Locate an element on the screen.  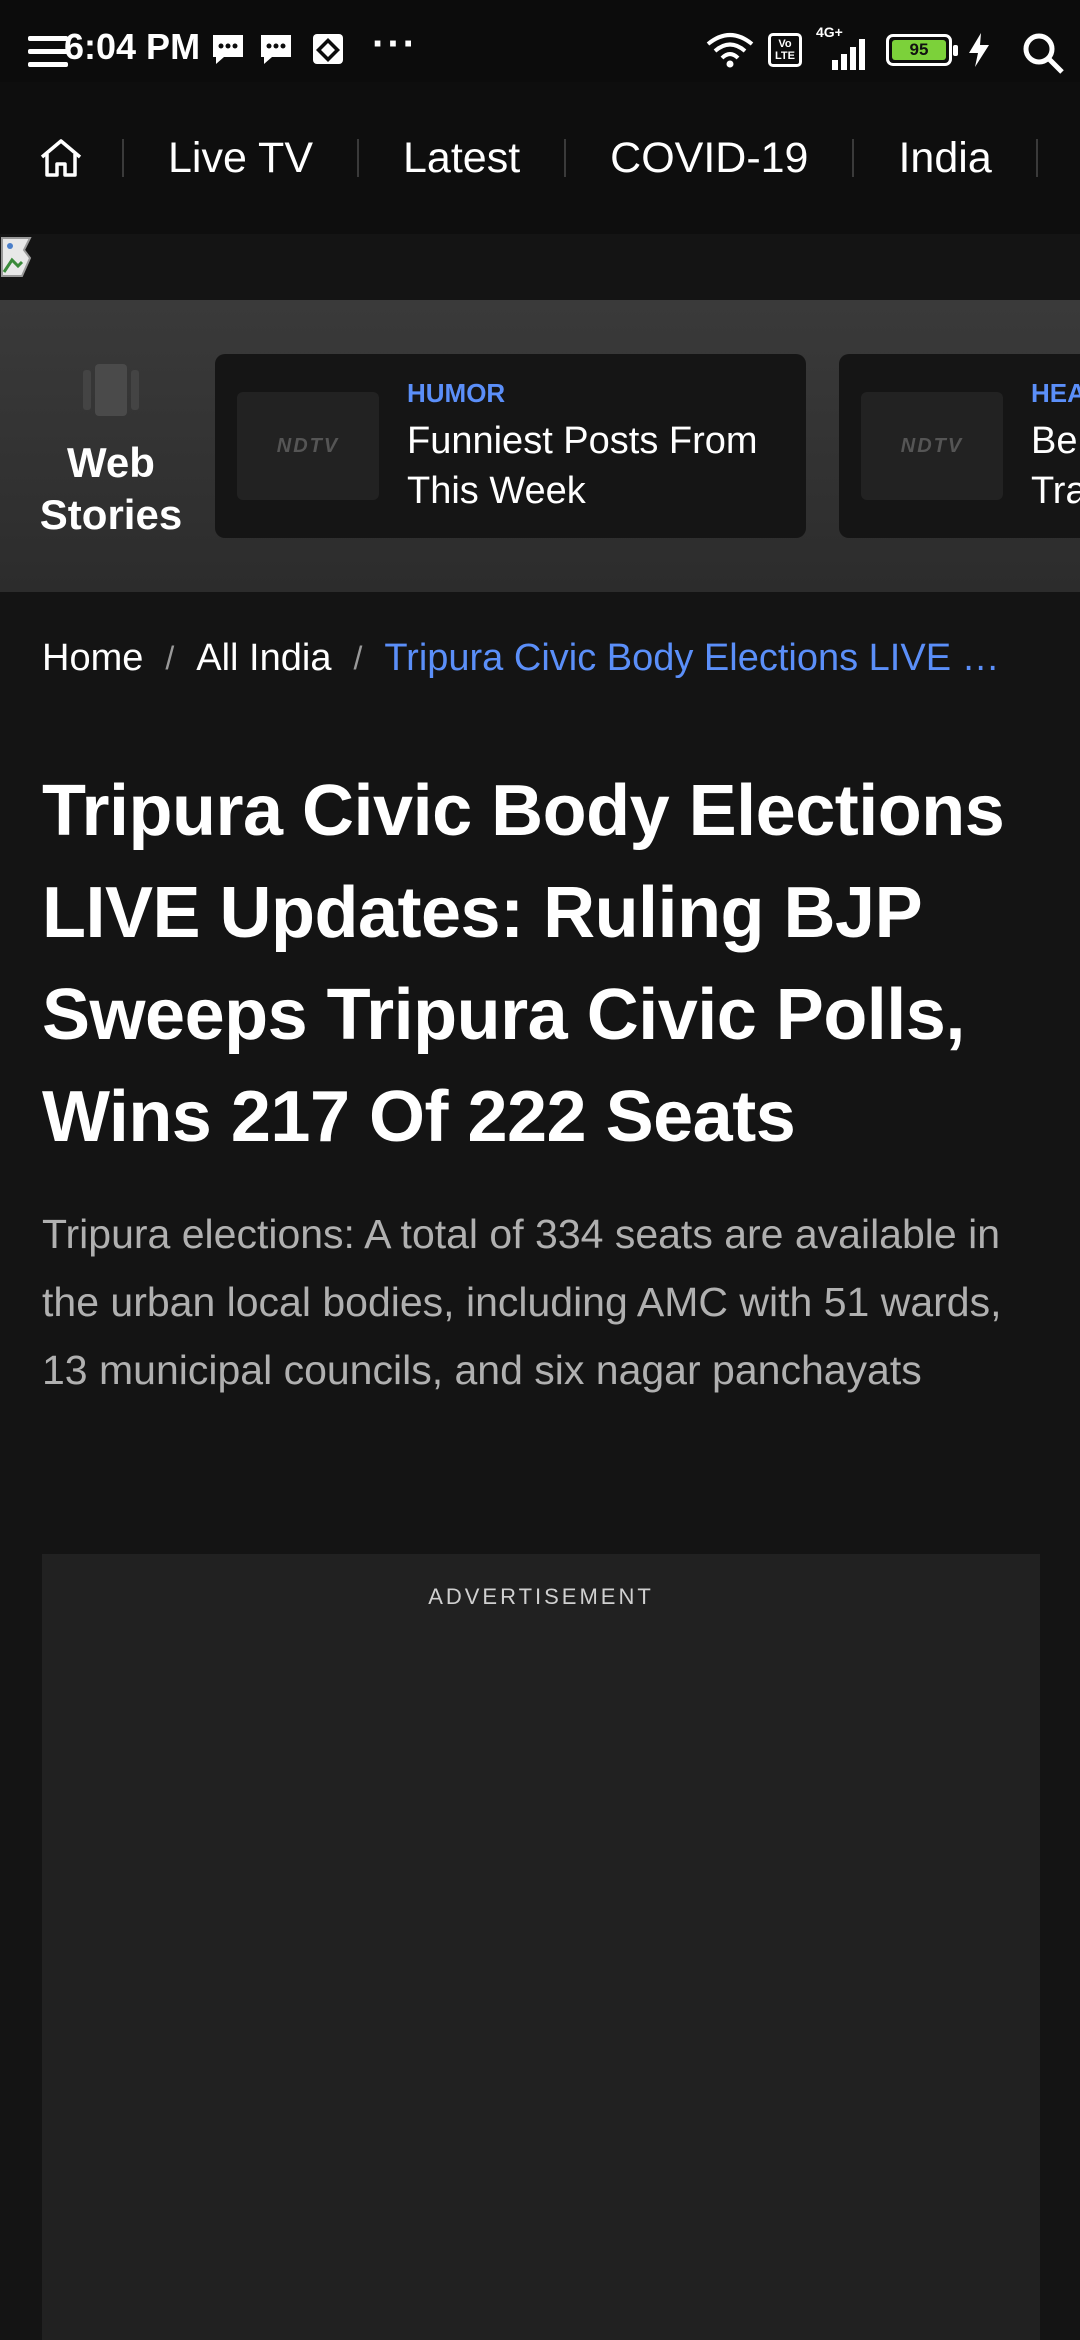
story-category: HUMOR is located at coordinates (456, 393).